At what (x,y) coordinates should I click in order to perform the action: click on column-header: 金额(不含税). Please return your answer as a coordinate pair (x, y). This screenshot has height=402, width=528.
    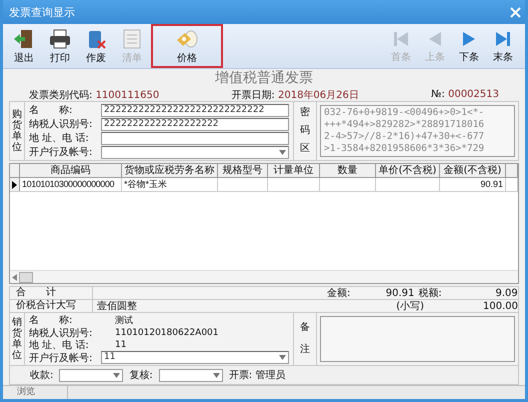
    Looking at the image, I should click on (473, 170).